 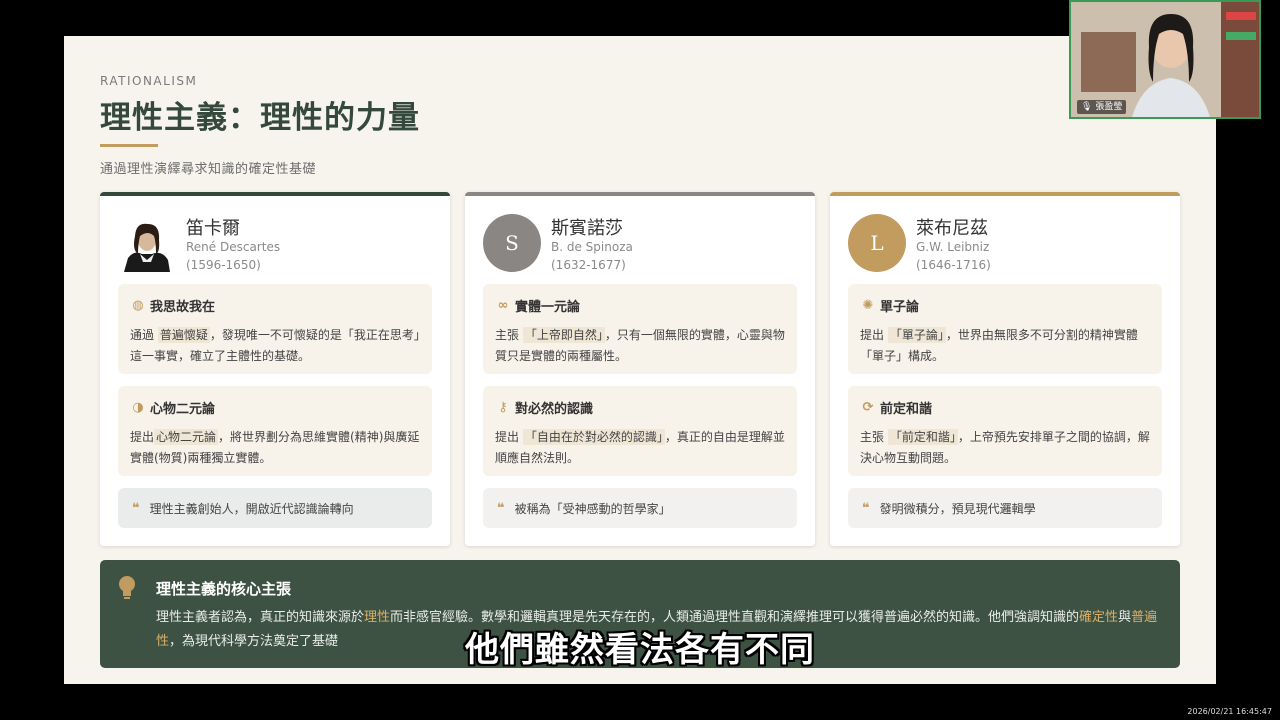 I want to click on philosopher-en-name: G.W. Leibniz, so click(x=953, y=247).